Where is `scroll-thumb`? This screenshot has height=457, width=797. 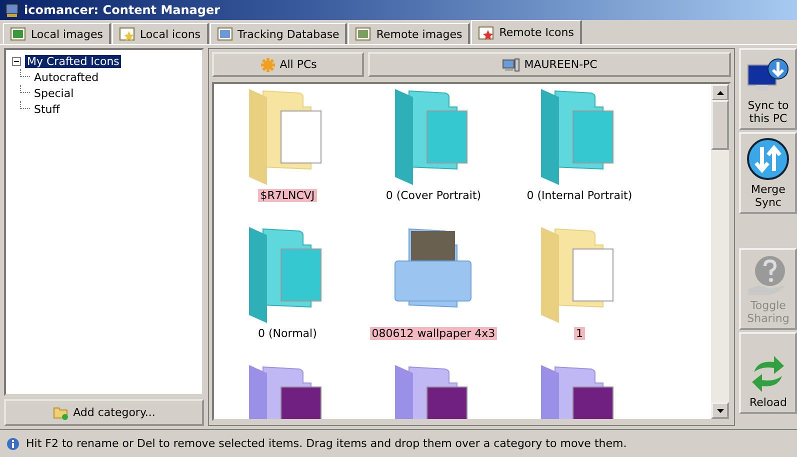 scroll-thumb is located at coordinates (720, 125).